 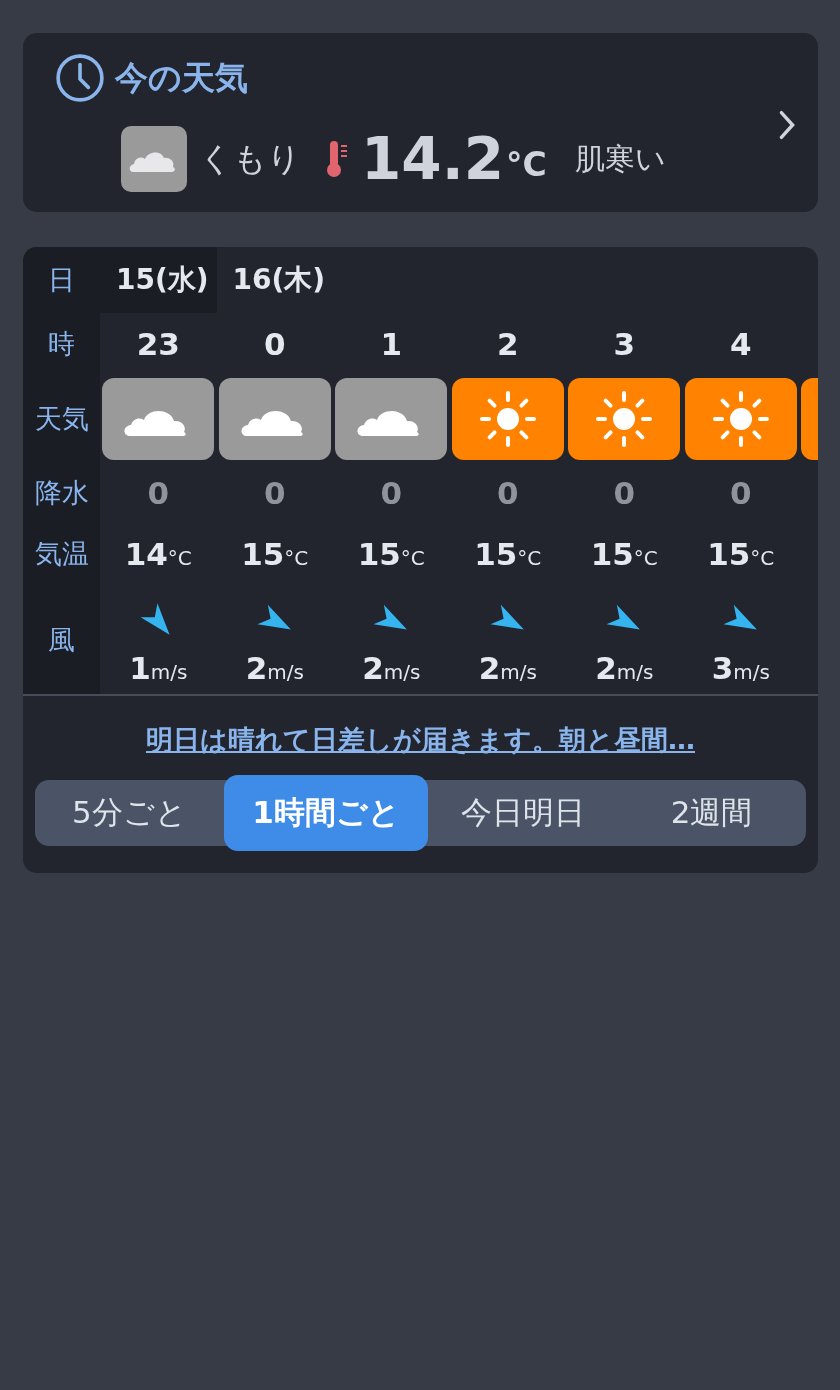 What do you see at coordinates (420, 122) in the screenshot?
I see `current-weather-card: 今の天気 くもり 14.2°C 肌寒い` at bounding box center [420, 122].